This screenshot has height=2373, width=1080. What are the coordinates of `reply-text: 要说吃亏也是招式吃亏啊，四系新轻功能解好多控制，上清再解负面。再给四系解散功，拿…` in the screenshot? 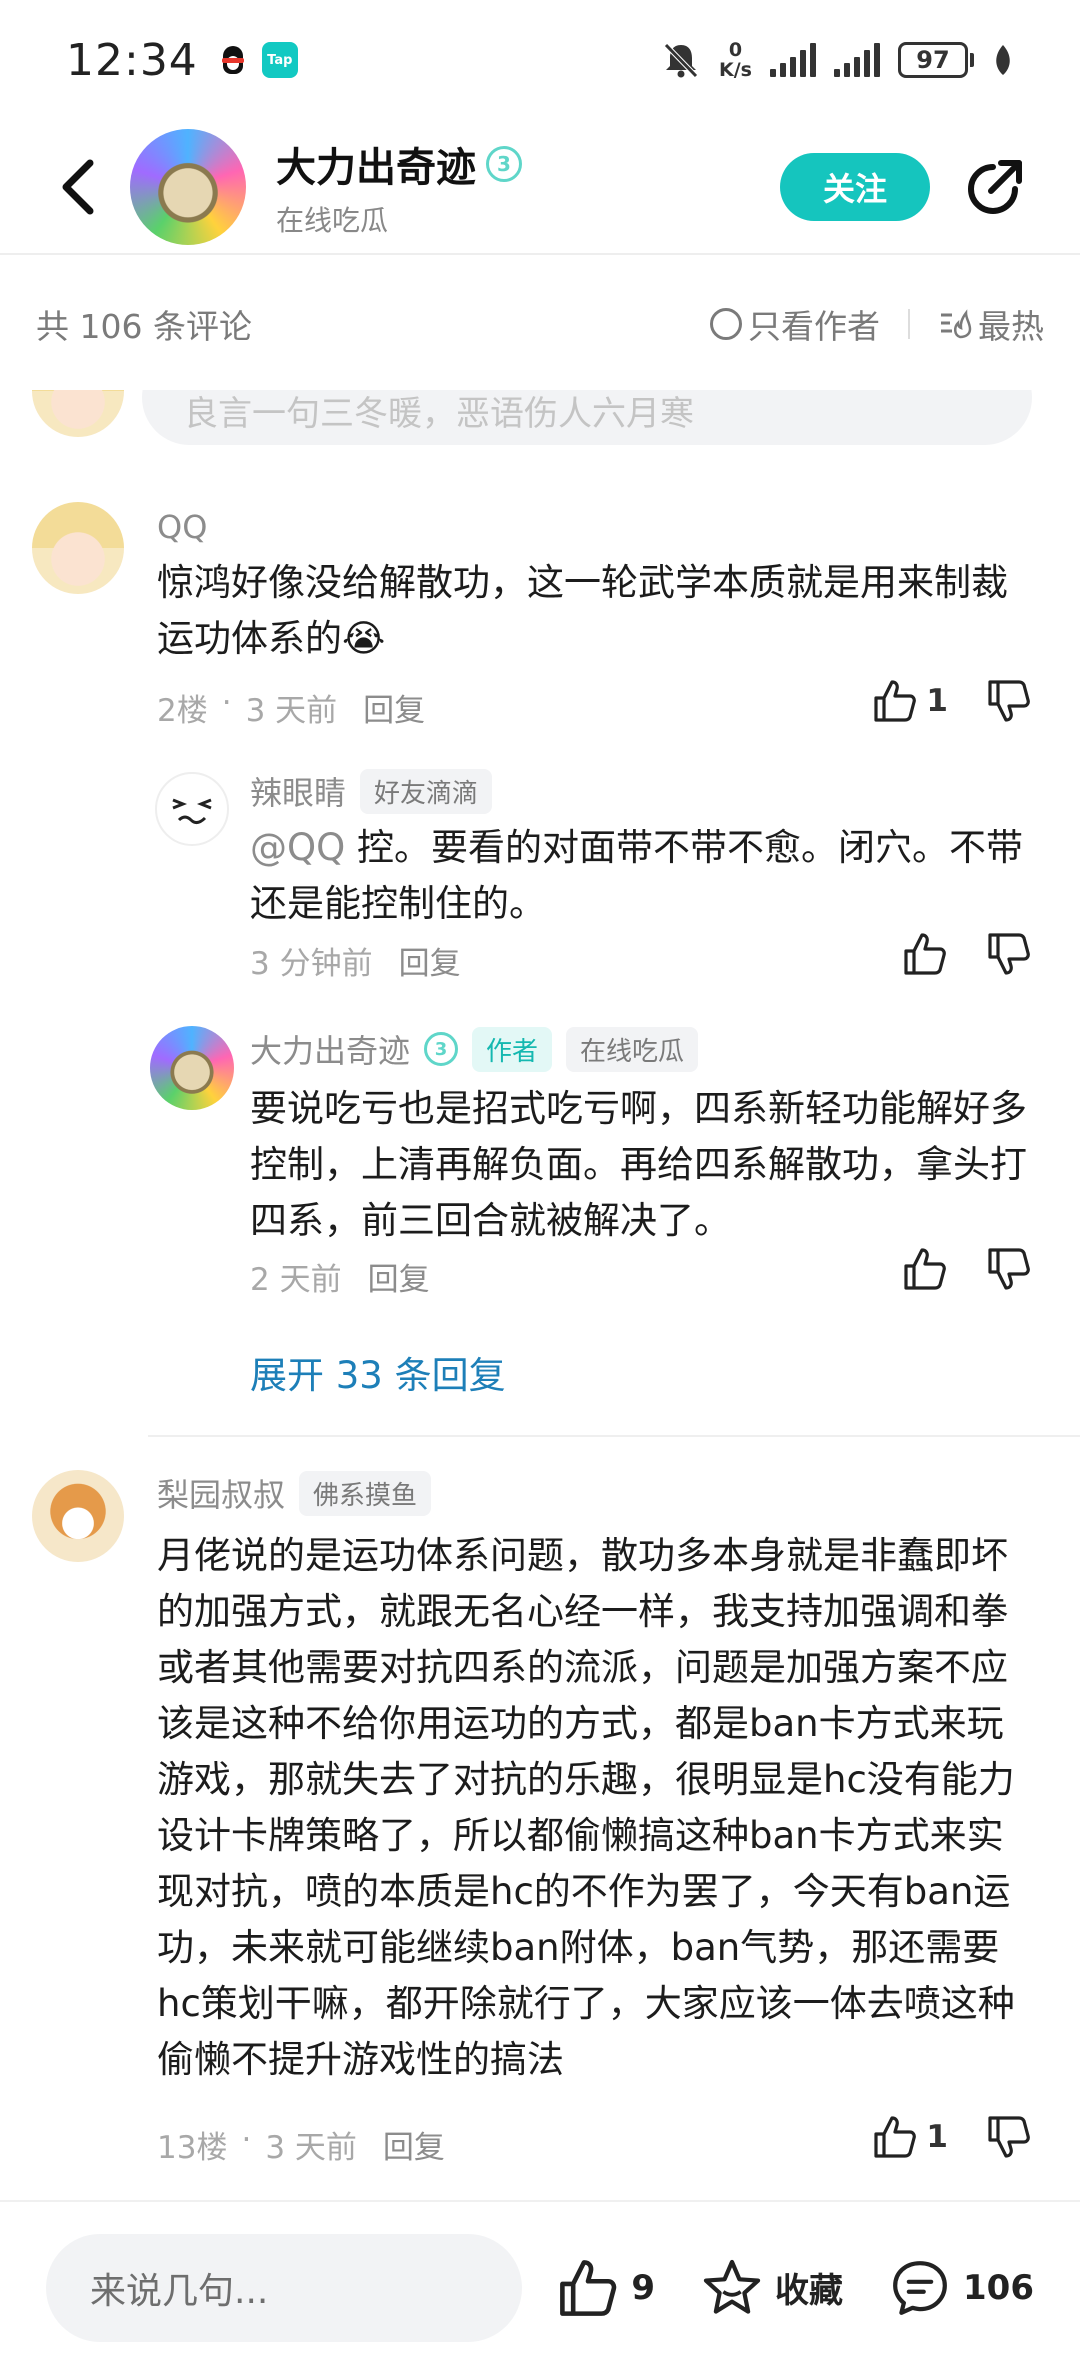 It's located at (638, 1164).